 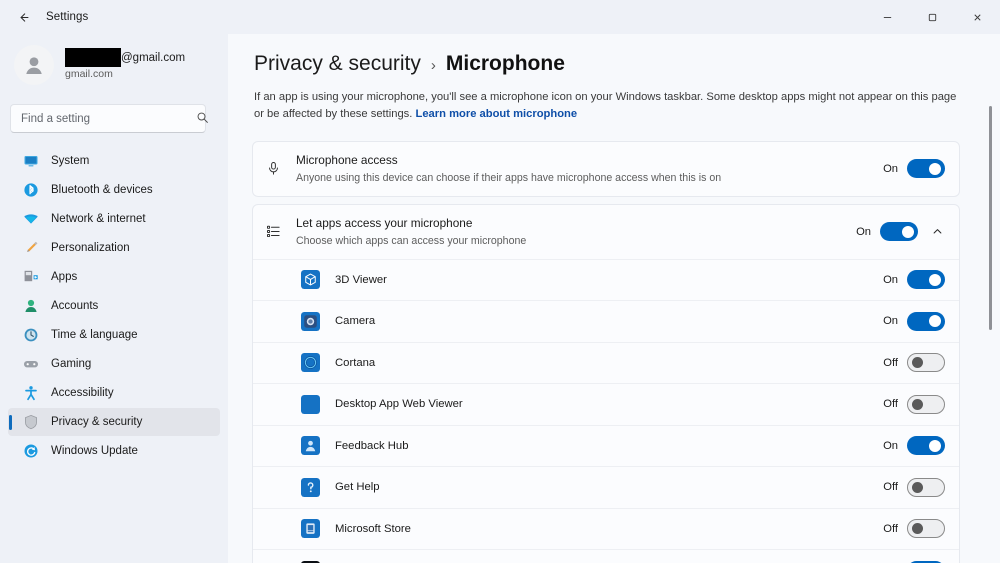 I want to click on minimize-icon, so click(x=887, y=17).